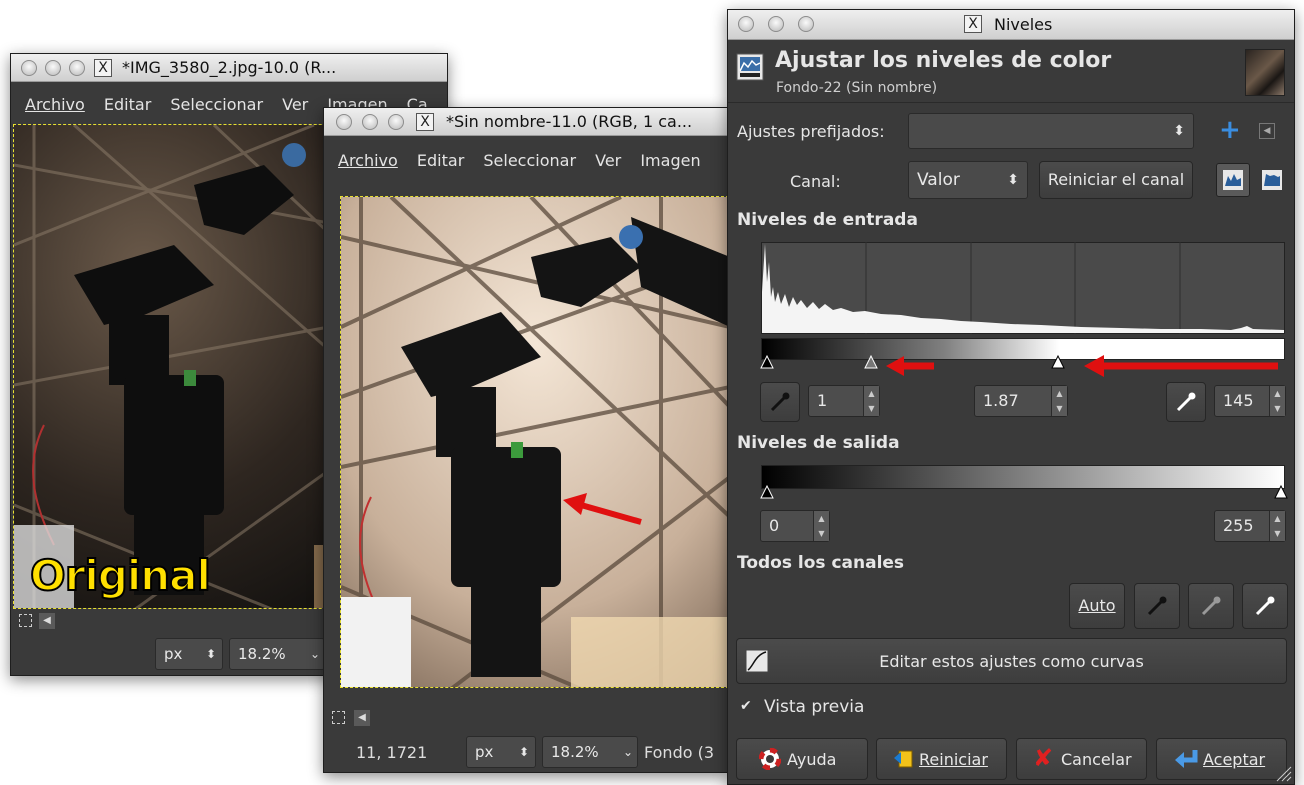 Image resolution: width=1304 pixels, height=785 pixels. I want to click on reset-channel-button: Reiniciar el canal, so click(1116, 180).